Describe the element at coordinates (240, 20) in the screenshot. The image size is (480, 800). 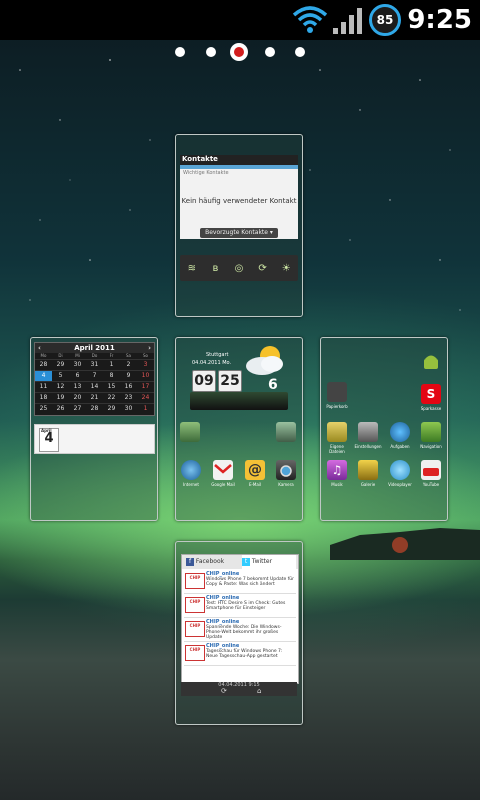
I see `status-bar: 85 9:25` at that location.